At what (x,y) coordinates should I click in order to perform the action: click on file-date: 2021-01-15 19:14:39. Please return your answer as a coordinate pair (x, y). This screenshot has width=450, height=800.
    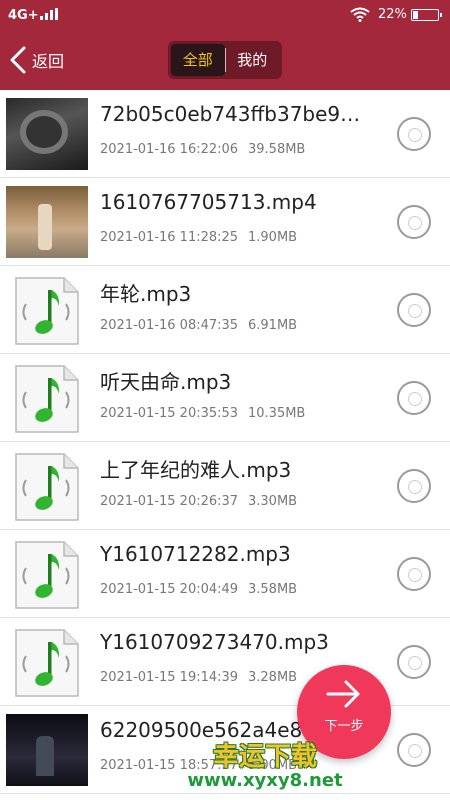
    Looking at the image, I should click on (169, 677).